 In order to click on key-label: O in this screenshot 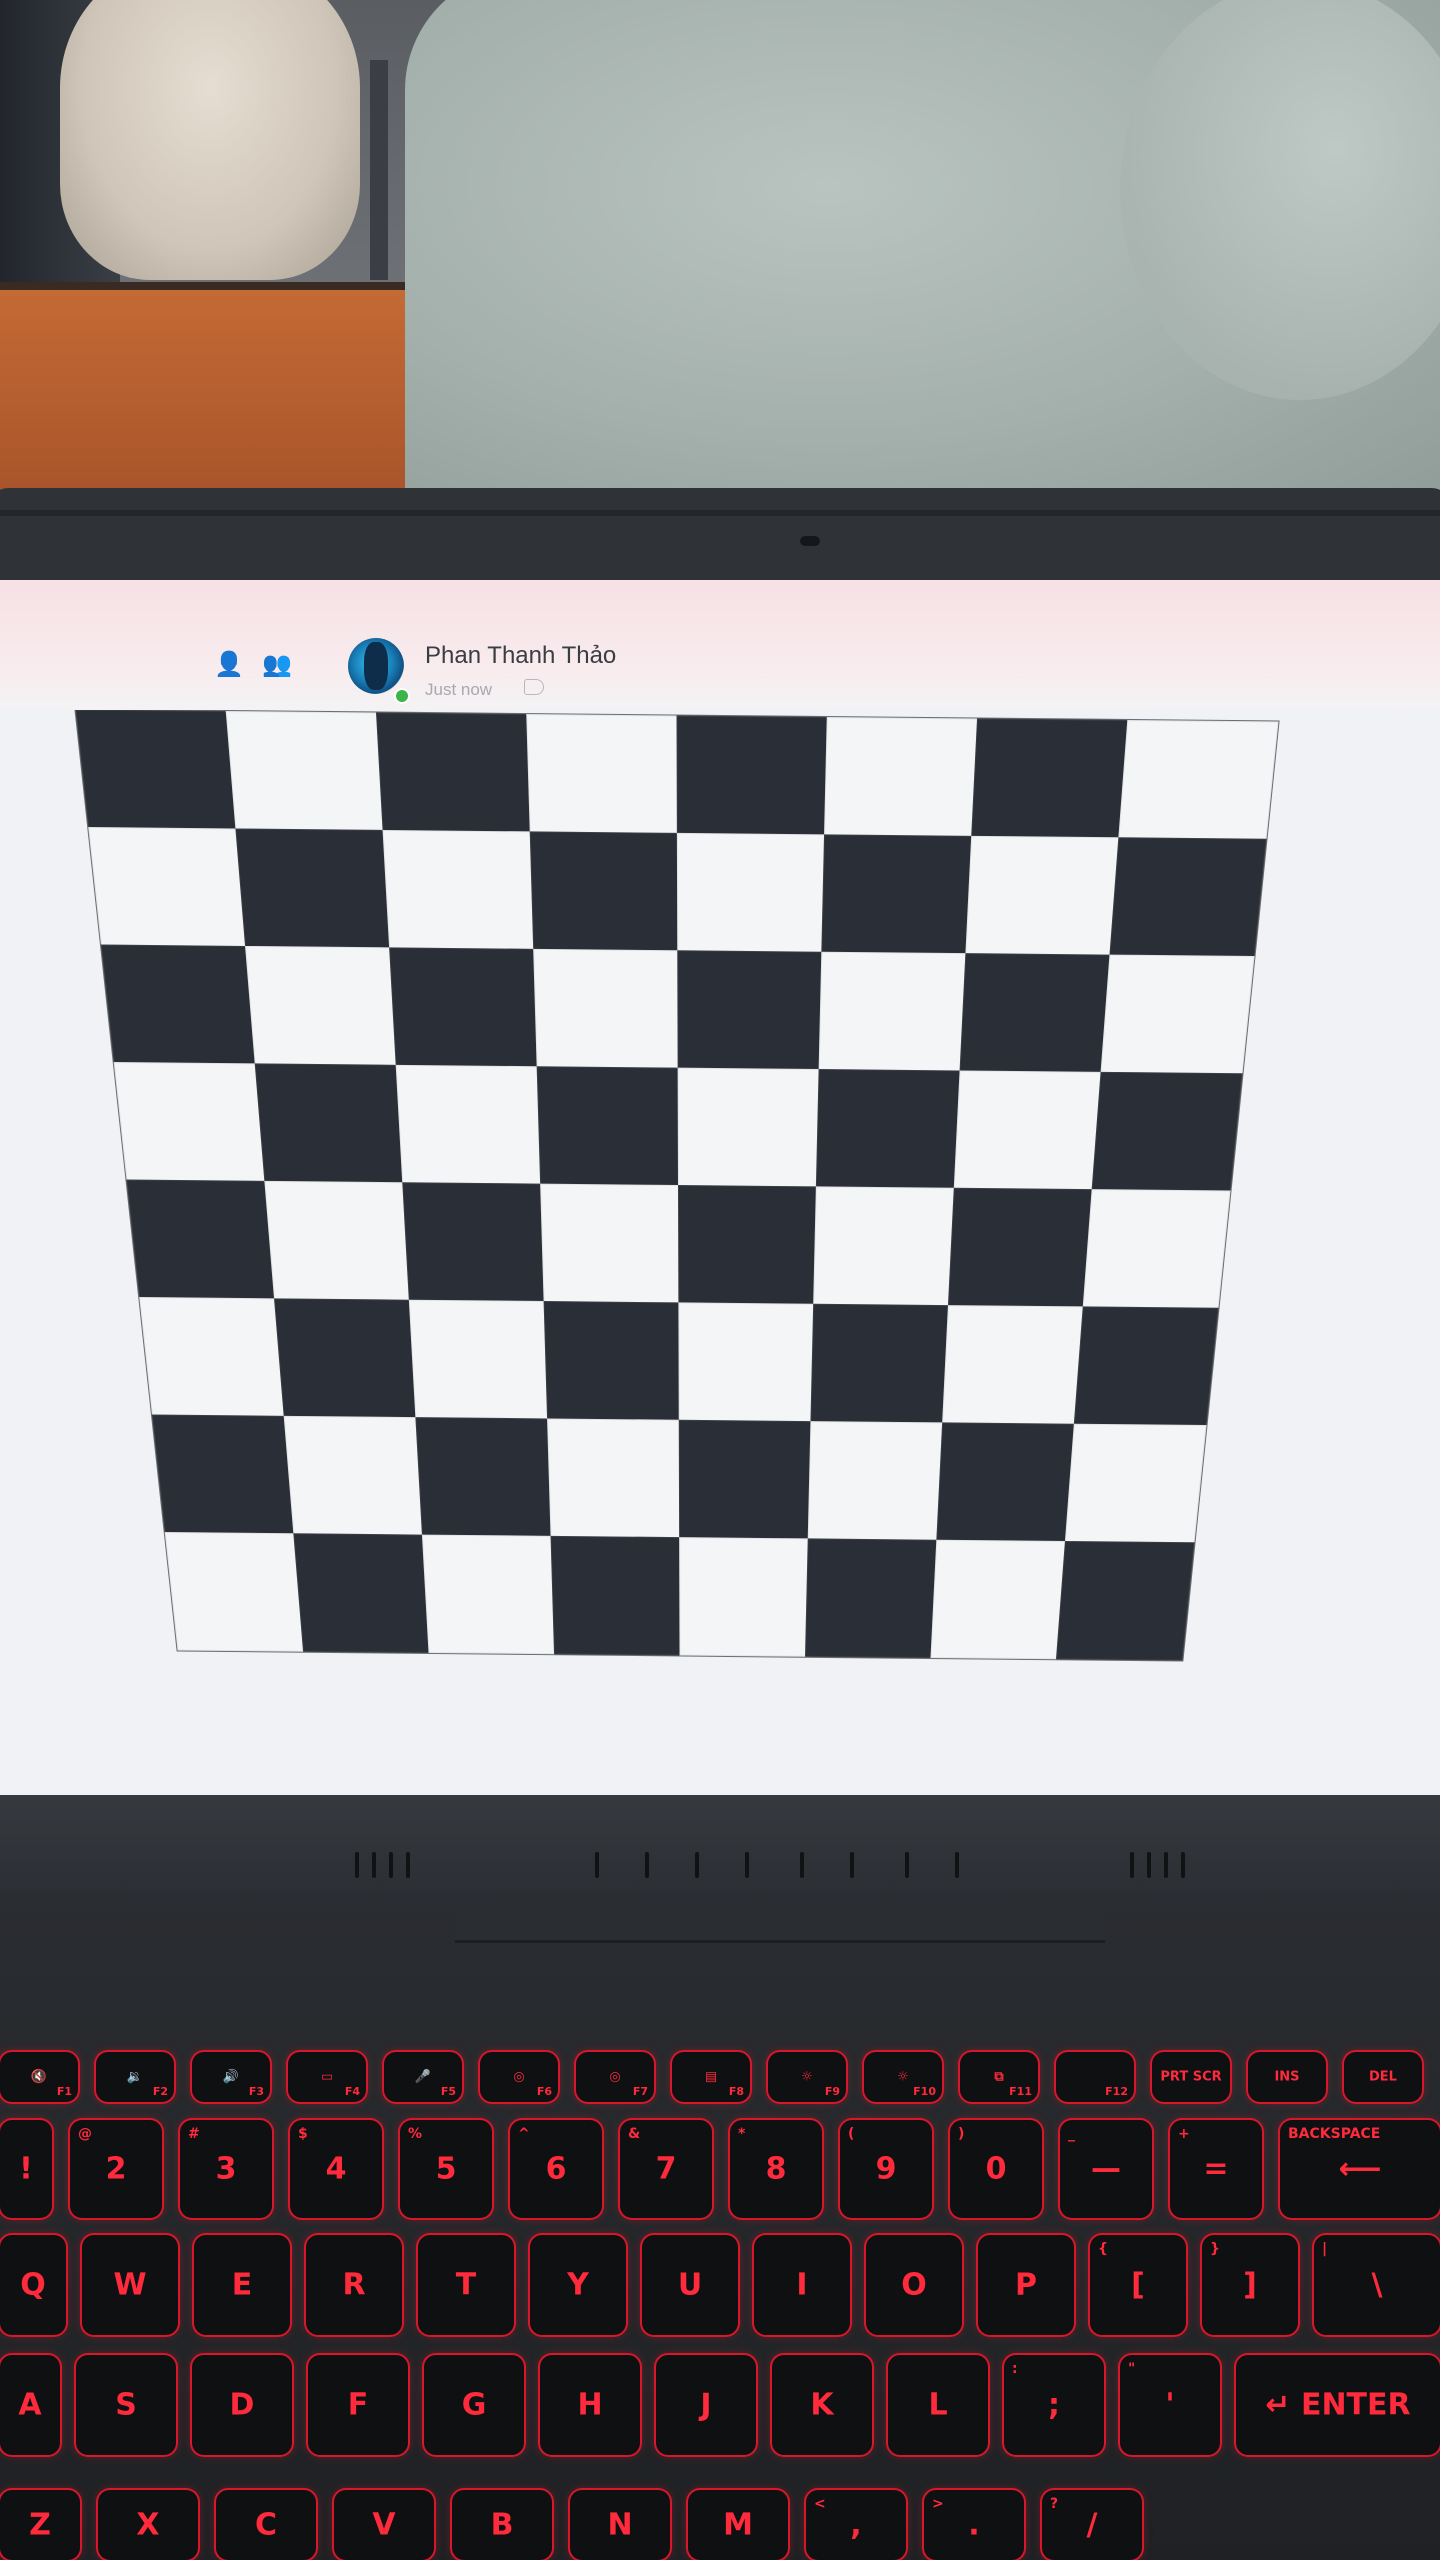, I will do `click(914, 2285)`.